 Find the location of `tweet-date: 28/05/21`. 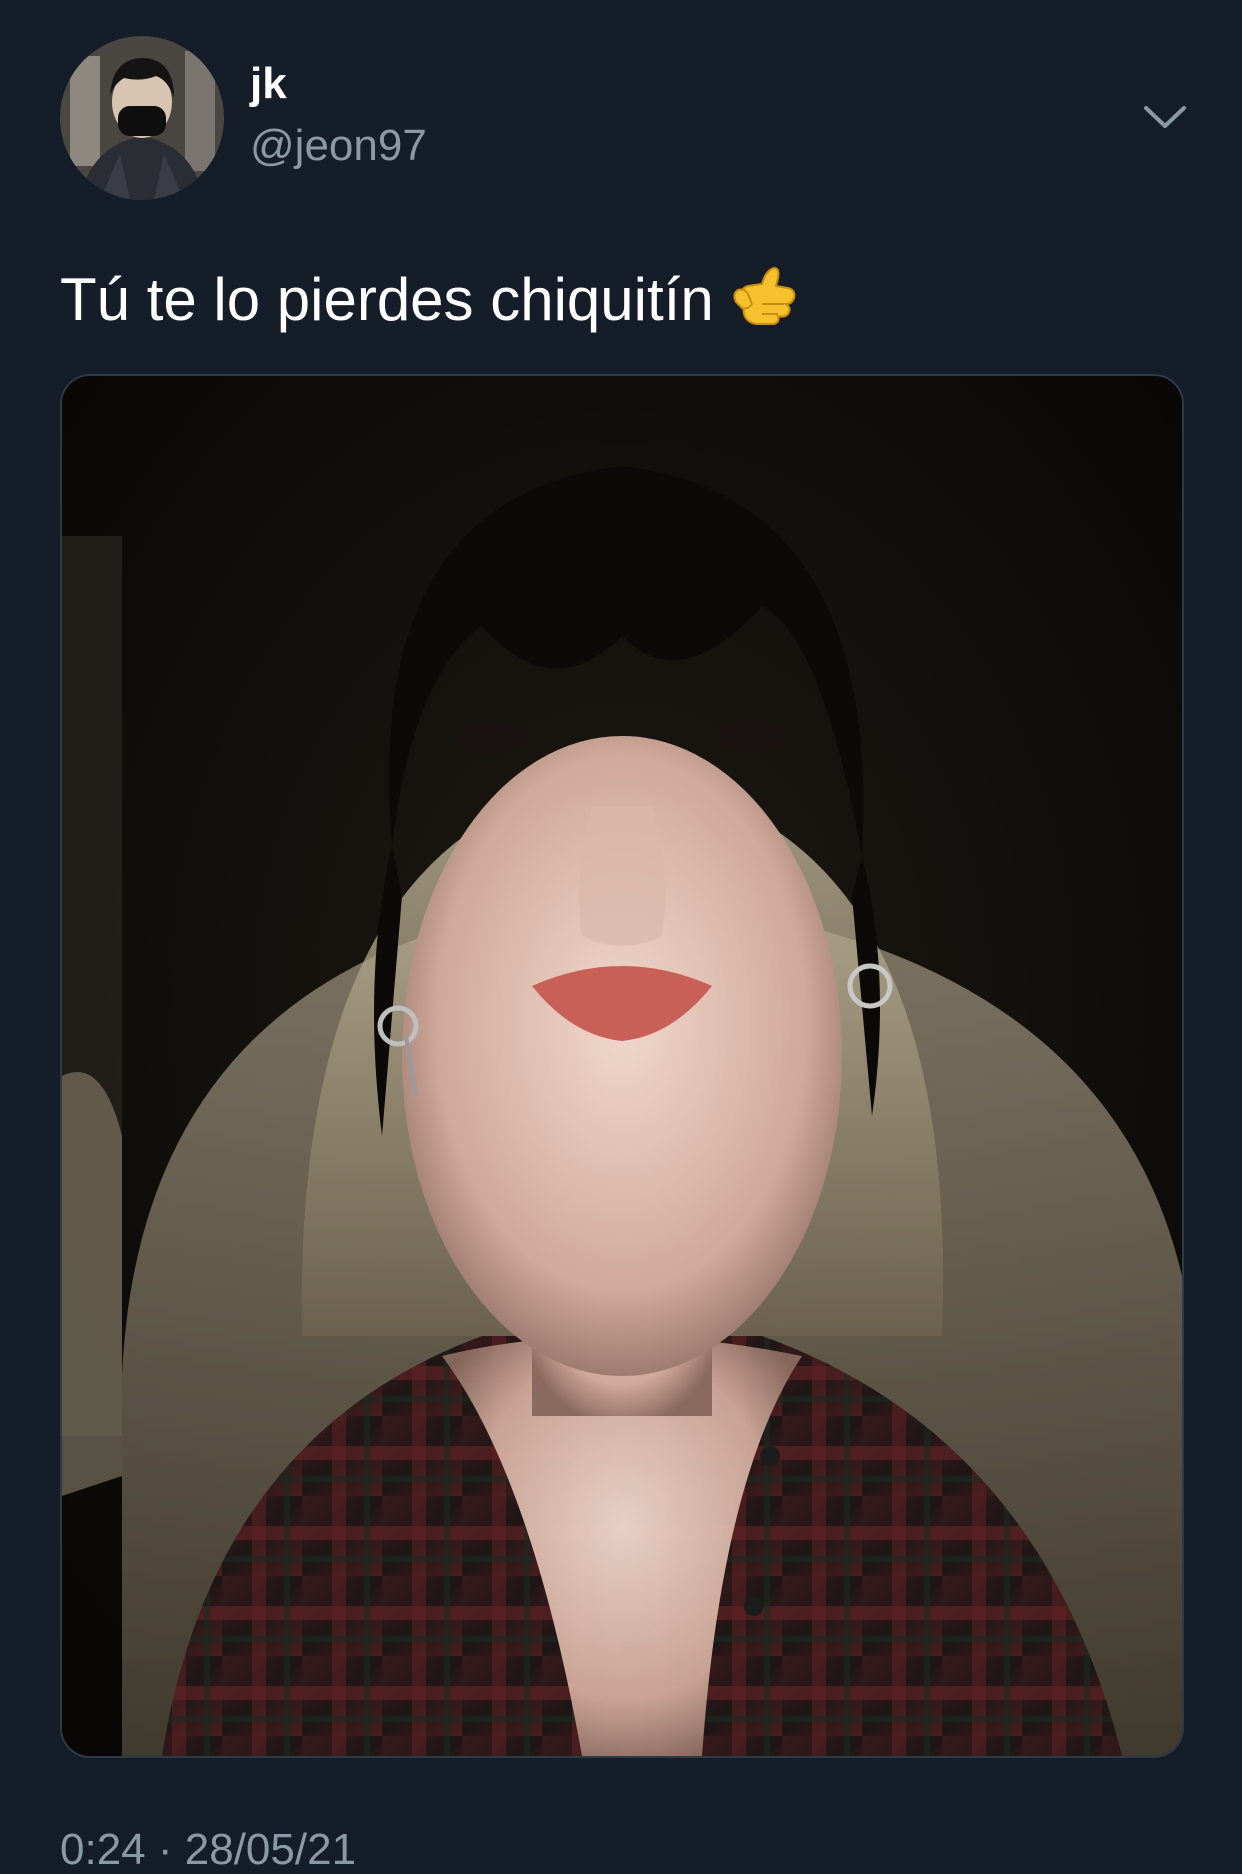

tweet-date: 28/05/21 is located at coordinates (270, 1849).